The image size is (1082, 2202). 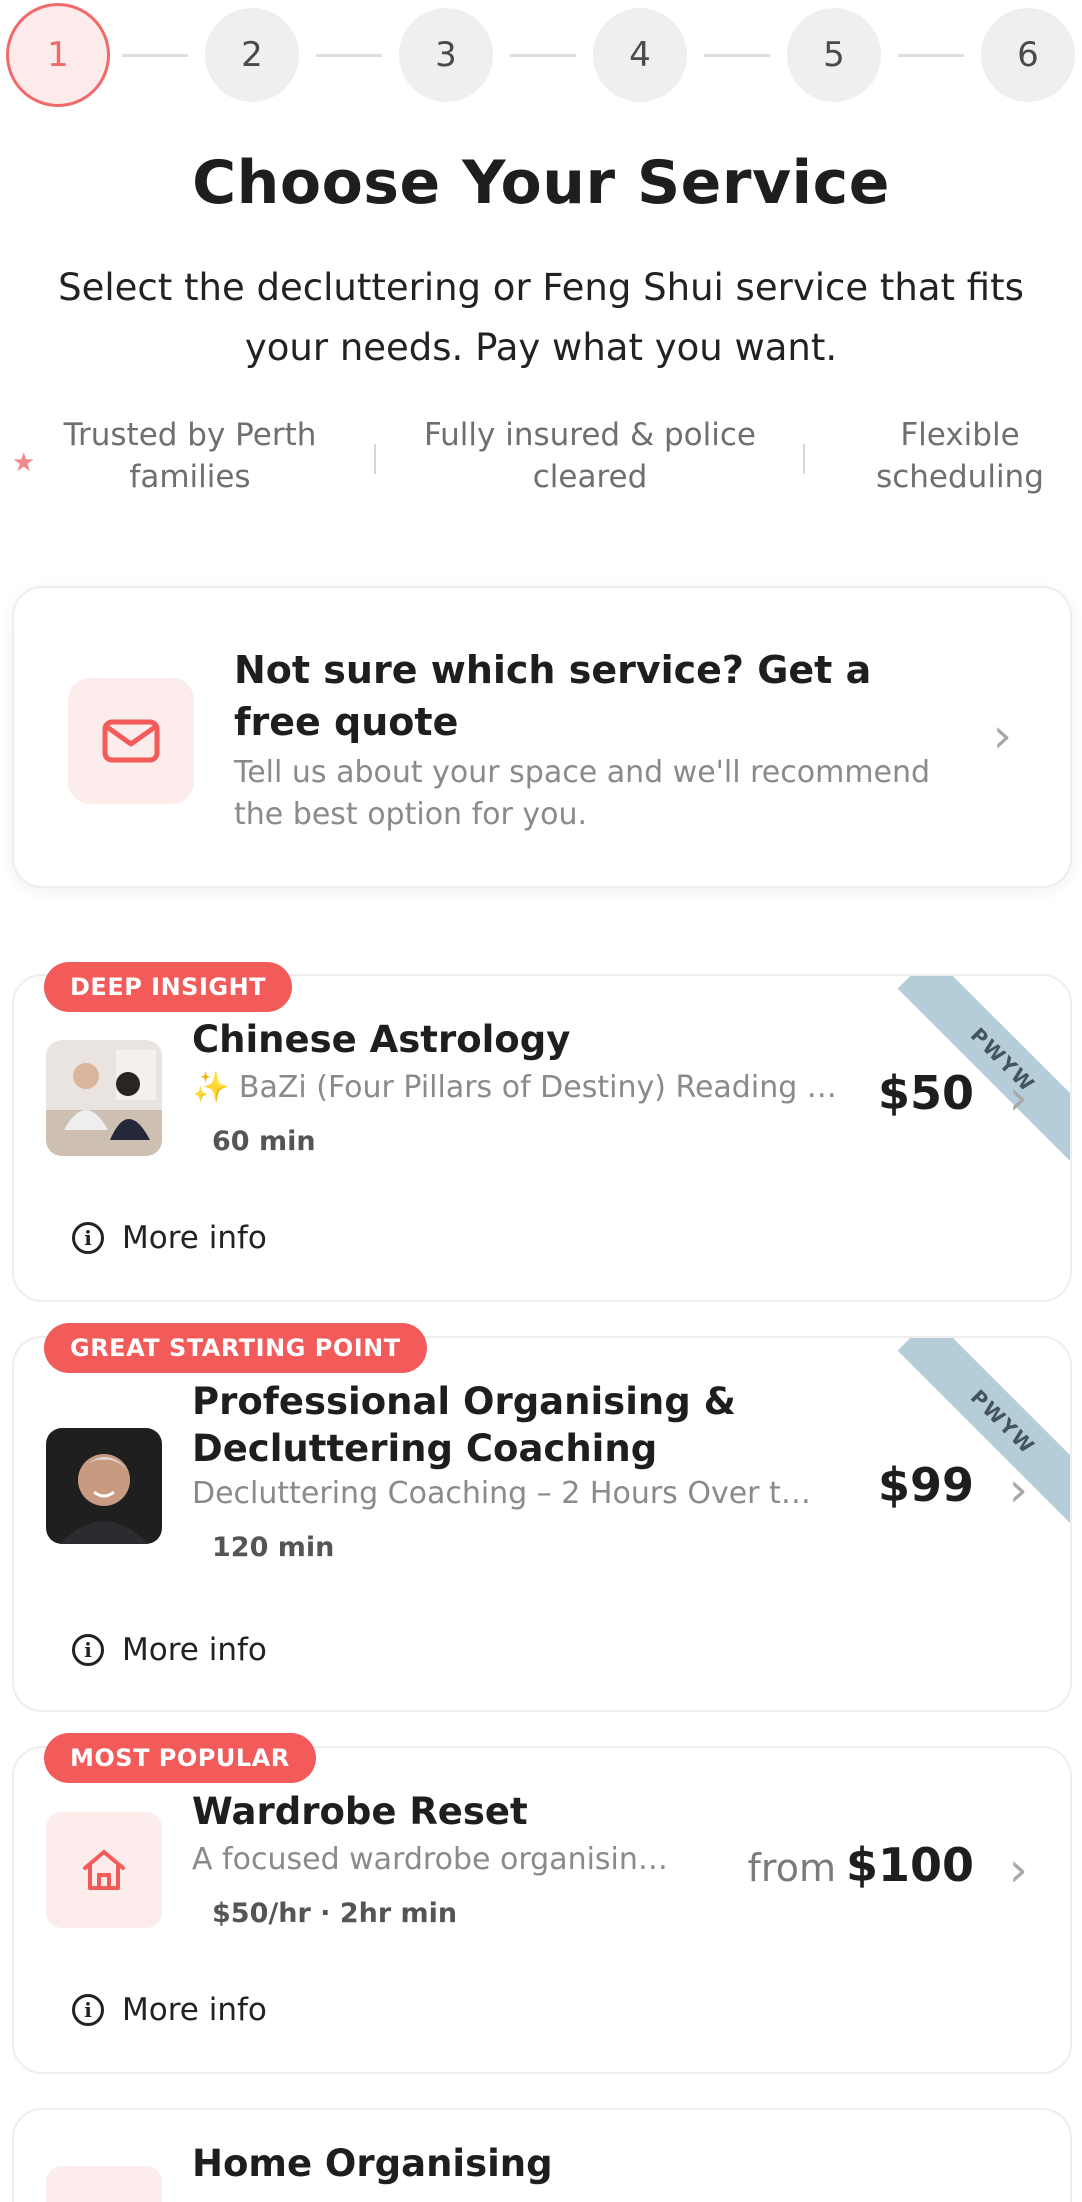 What do you see at coordinates (335, 1913) in the screenshot?
I see `service-duration: $50/hr · 2hr min` at bounding box center [335, 1913].